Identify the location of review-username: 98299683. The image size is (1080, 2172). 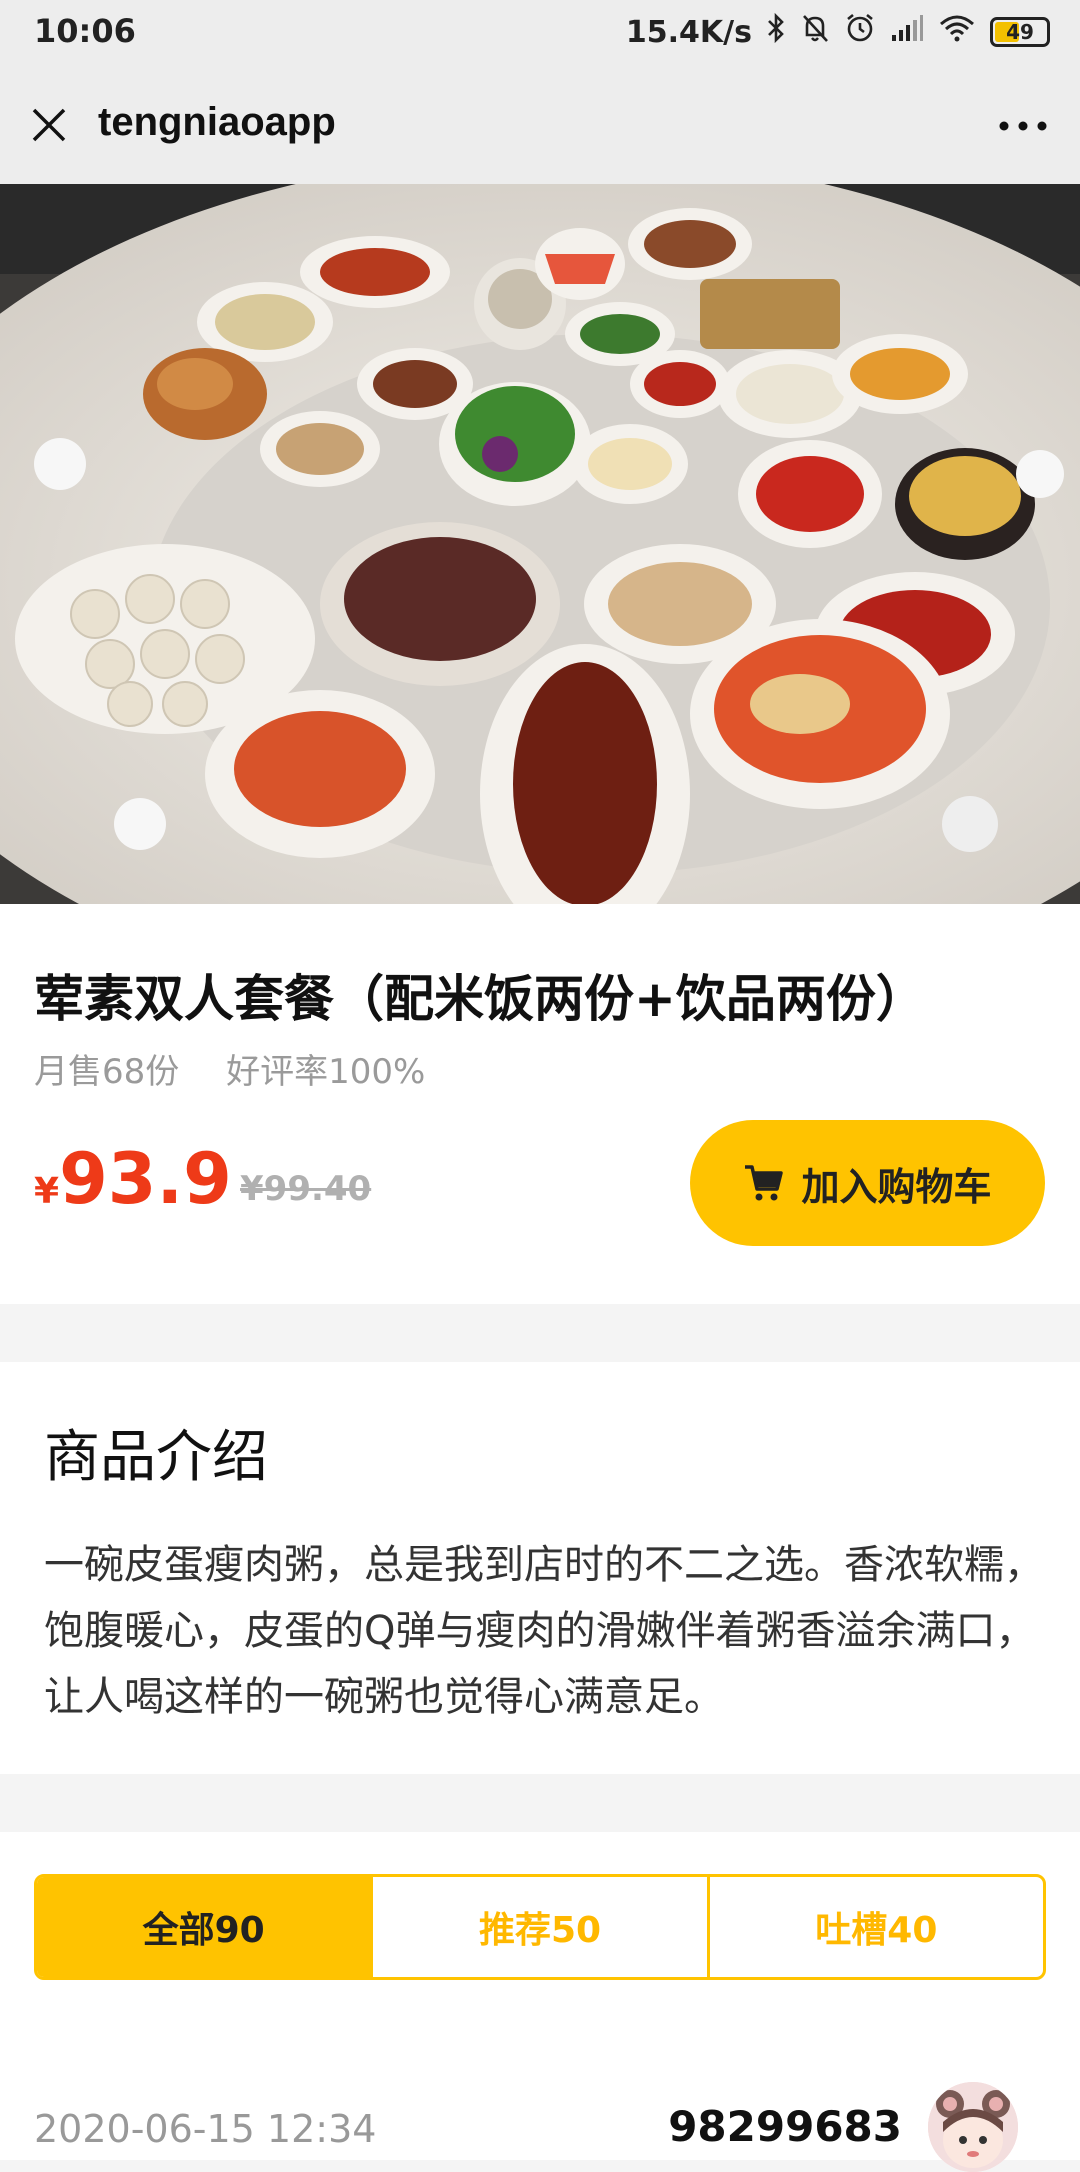
(785, 2126).